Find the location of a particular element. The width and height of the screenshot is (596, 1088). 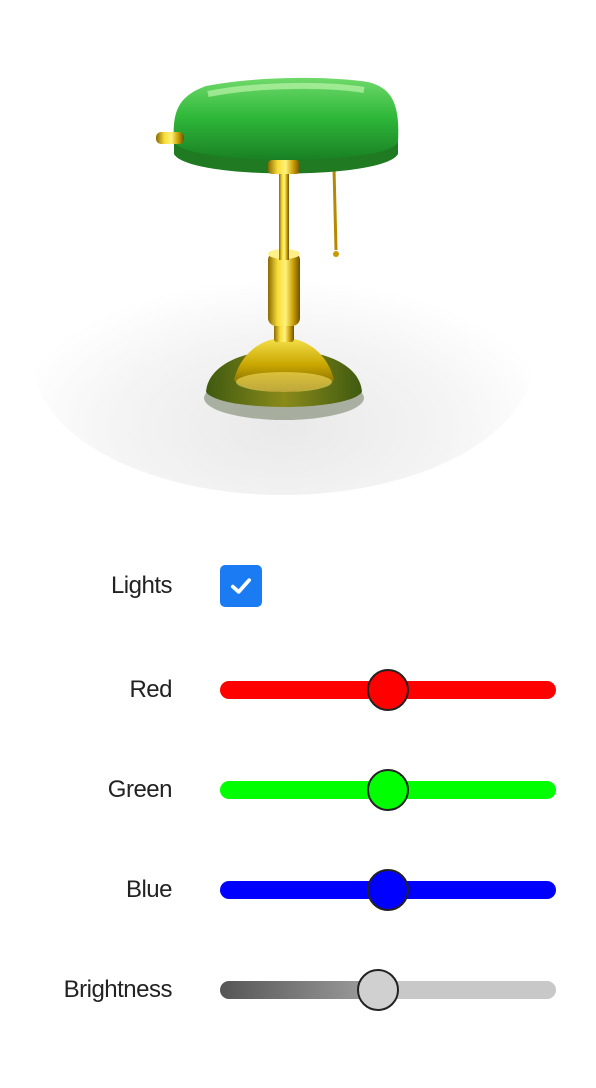

green-slider is located at coordinates (388, 790).